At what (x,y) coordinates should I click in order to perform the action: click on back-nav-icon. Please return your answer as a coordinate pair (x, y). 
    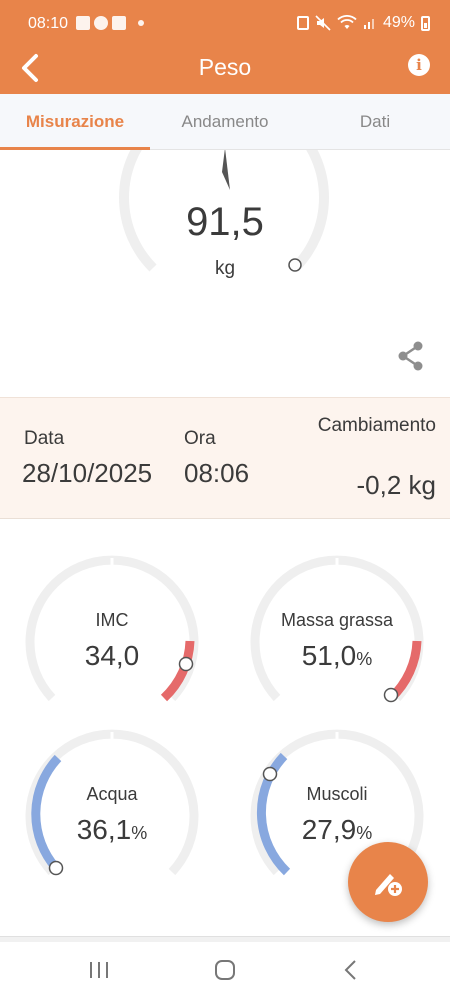
    Looking at the image, I should click on (350, 970).